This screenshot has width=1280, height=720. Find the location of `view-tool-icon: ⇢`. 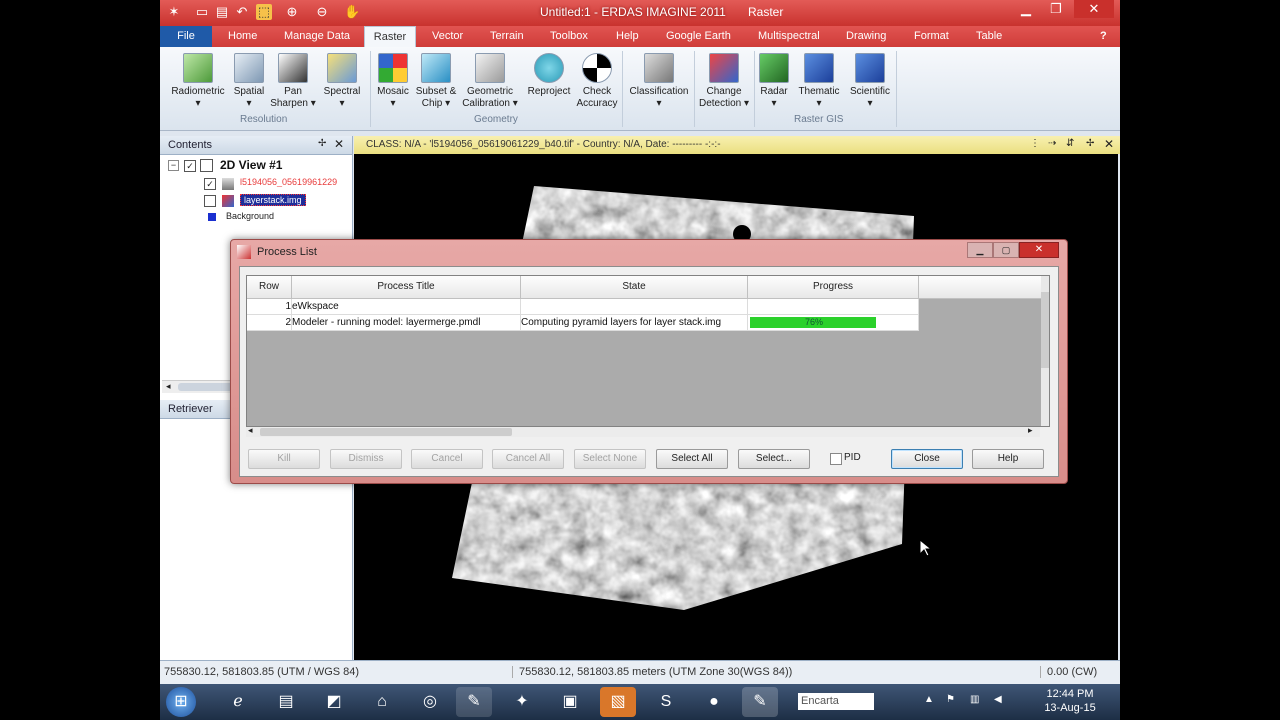

view-tool-icon: ⇢ is located at coordinates (1052, 143).